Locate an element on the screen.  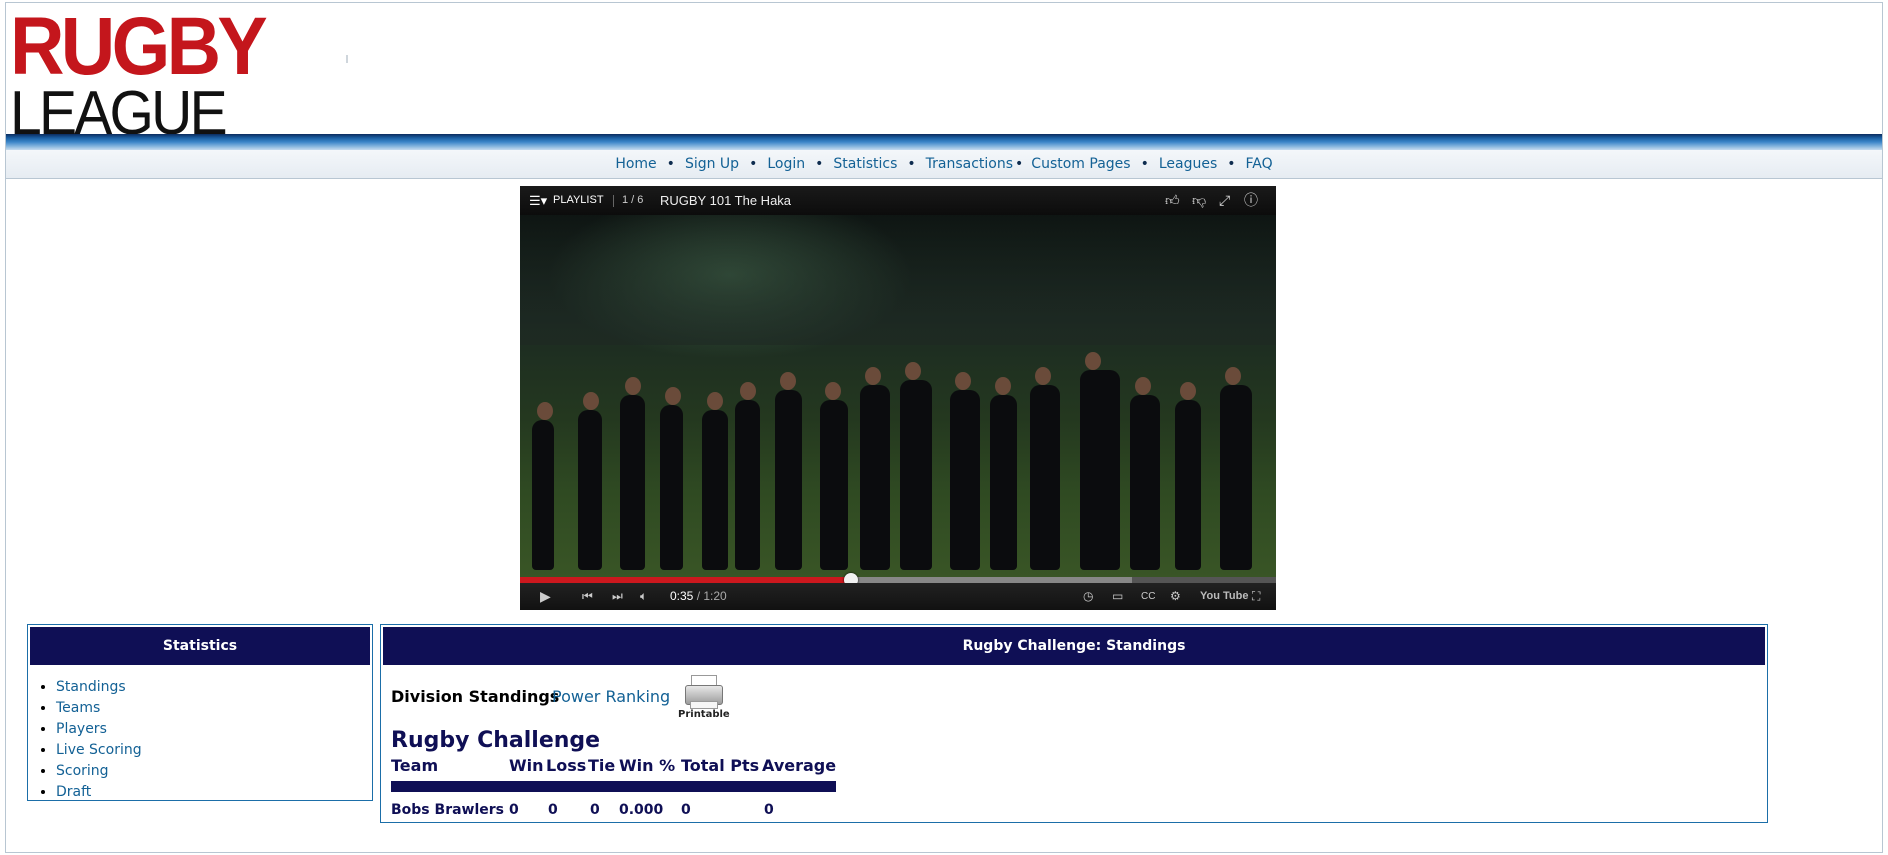
video-title: RUGBY 101 The Haka is located at coordinates (725, 200).